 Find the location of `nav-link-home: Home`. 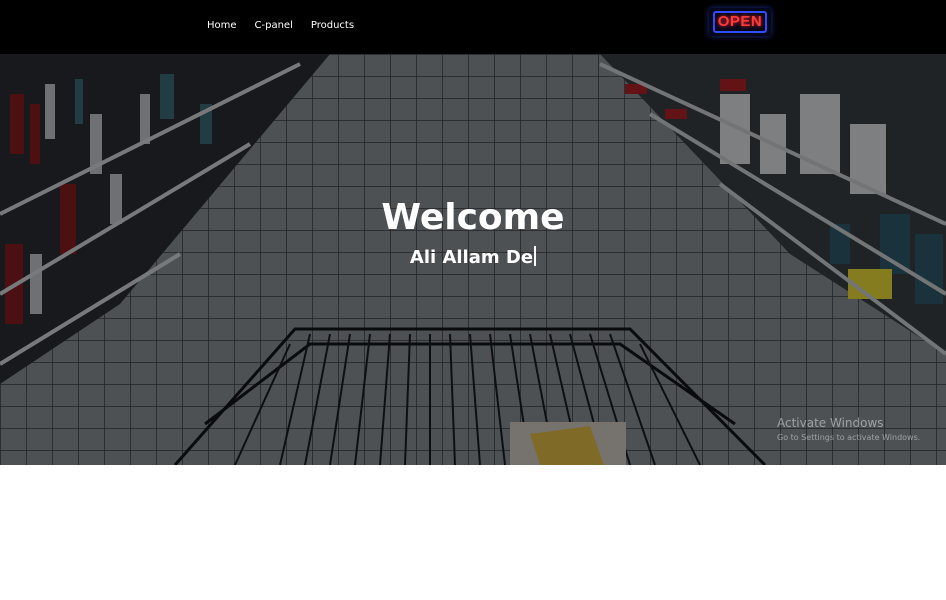

nav-link-home: Home is located at coordinates (222, 25).